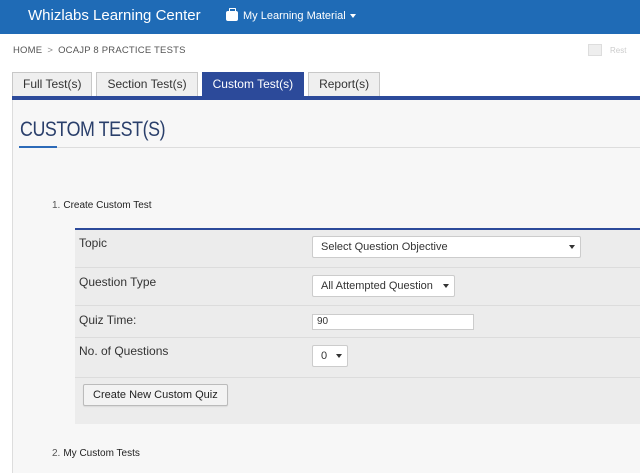 This screenshot has width=640, height=473. Describe the element at coordinates (93, 129) in the screenshot. I see `page-title: CUSTOM TEST(S)` at that location.